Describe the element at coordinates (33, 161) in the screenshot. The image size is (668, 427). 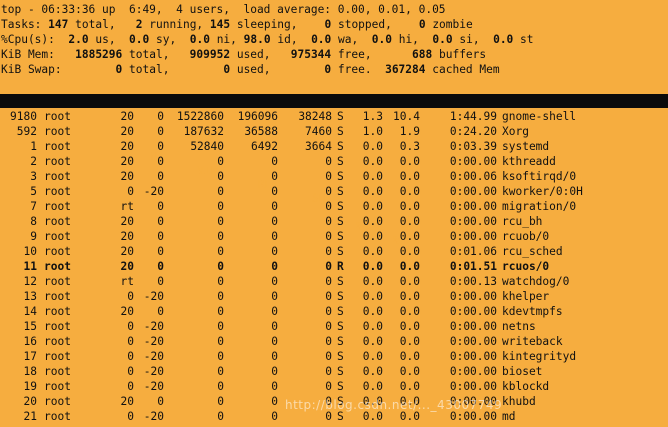
I see `cell-pid: 2` at that location.